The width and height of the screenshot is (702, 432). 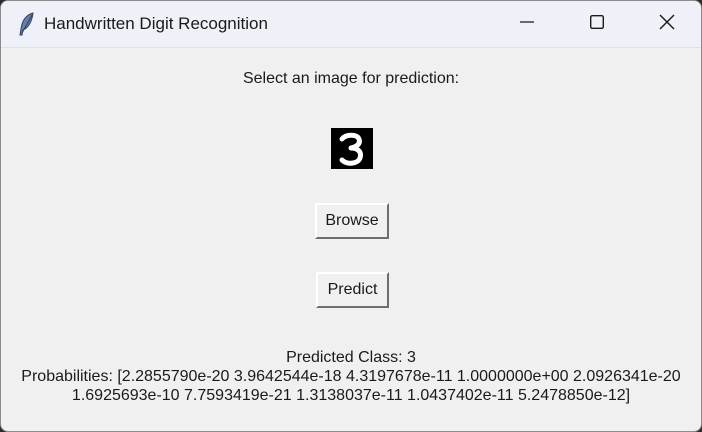 I want to click on minimize-button, so click(x=527, y=24).